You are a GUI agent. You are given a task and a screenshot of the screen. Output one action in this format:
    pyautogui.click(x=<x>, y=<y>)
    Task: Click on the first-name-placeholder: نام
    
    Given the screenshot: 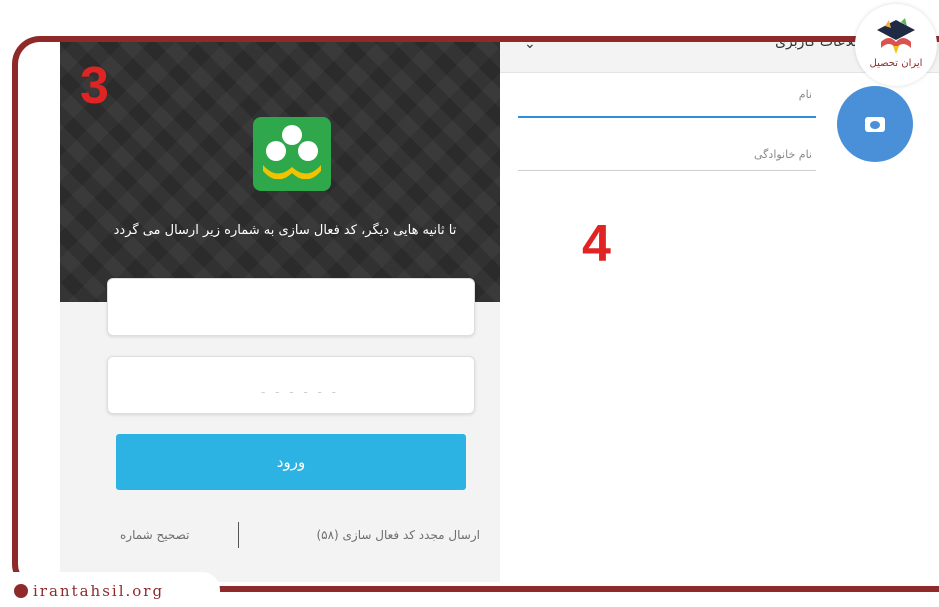 What is the action you would take?
    pyautogui.click(x=805, y=94)
    